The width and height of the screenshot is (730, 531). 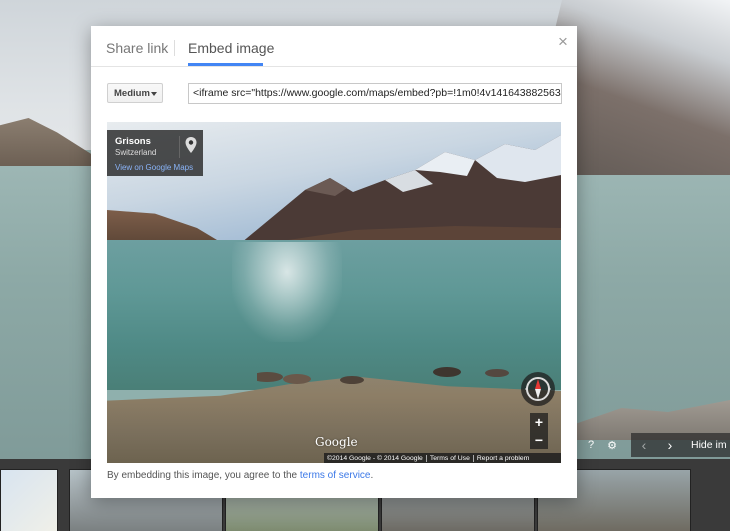 I want to click on tab-divider, so click(x=174, y=48).